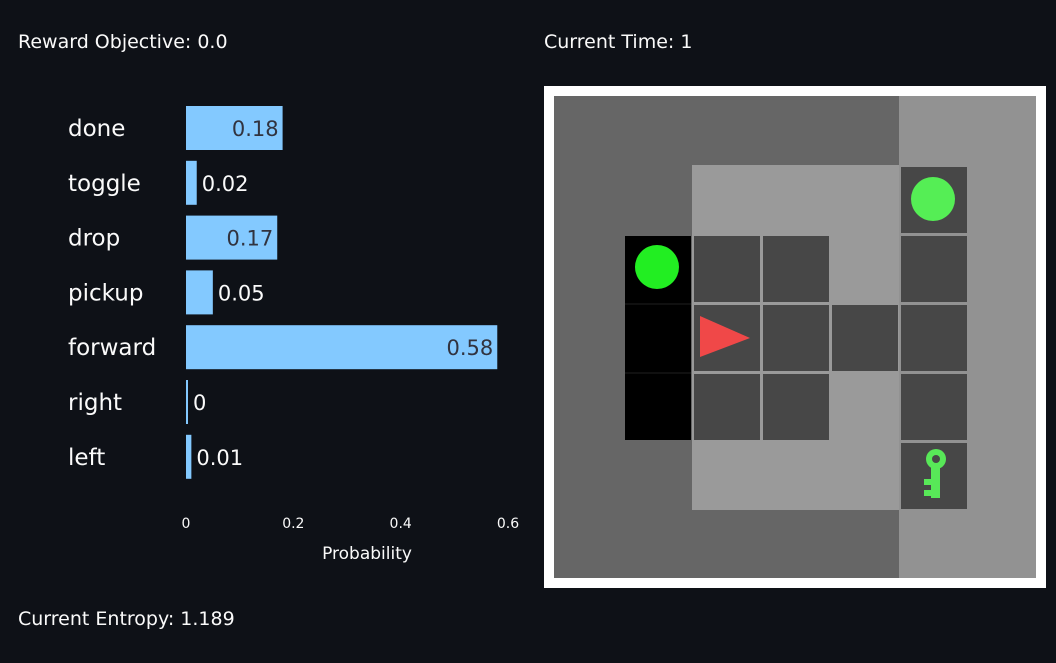 This screenshot has width=1056, height=663. I want to click on x-tick-label: 0.2, so click(293, 524).